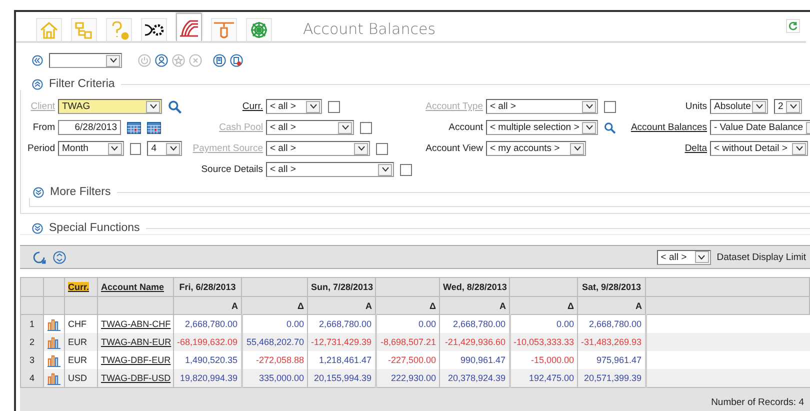 The height and width of the screenshot is (411, 810). What do you see at coordinates (224, 30) in the screenshot?
I see `hand-icon` at bounding box center [224, 30].